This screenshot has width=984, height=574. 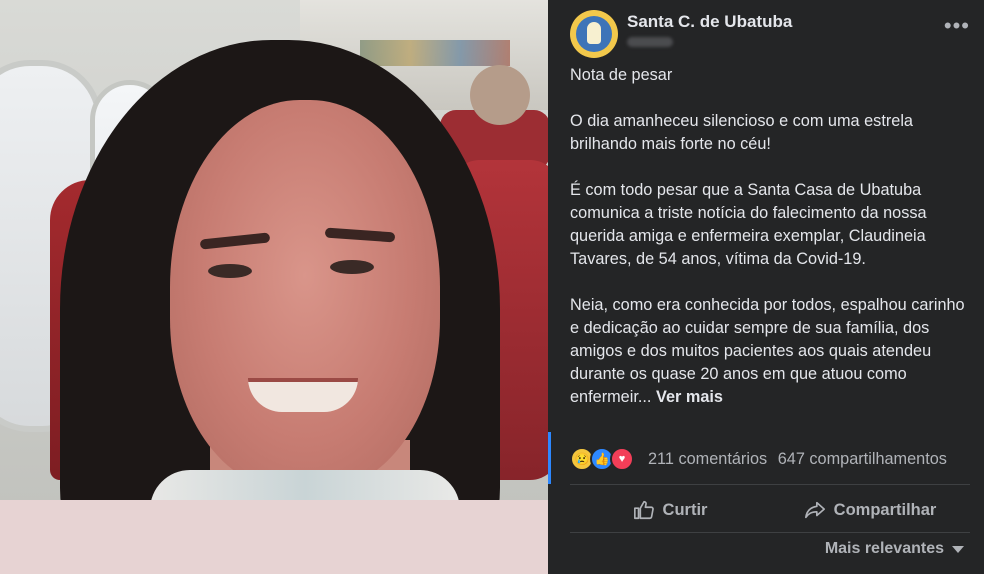 What do you see at coordinates (707, 459) in the screenshot?
I see `comments-count: 211 comentários` at bounding box center [707, 459].